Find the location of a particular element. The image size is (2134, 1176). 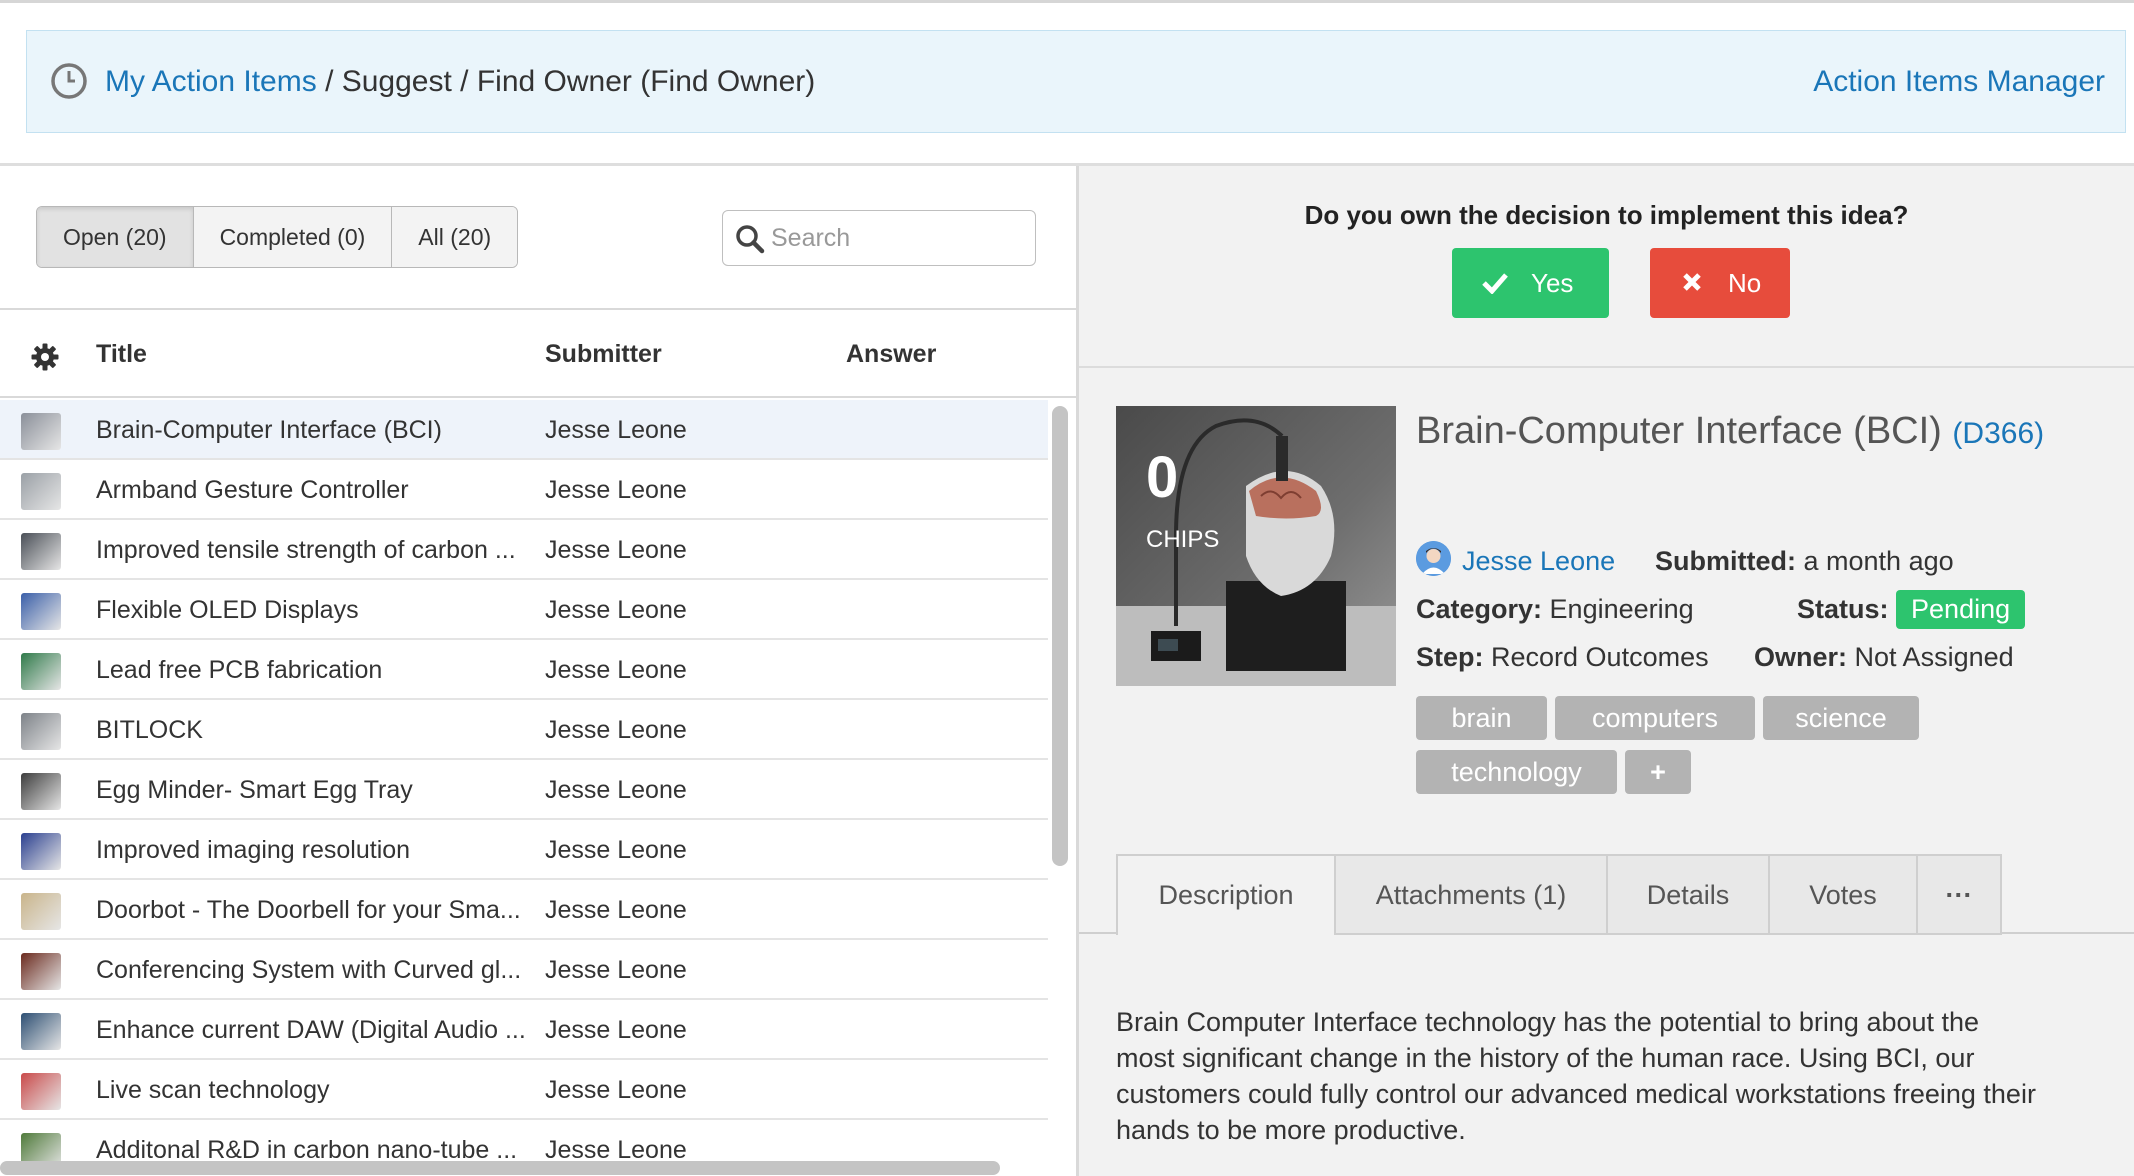

column-header-title: Title is located at coordinates (121, 354).